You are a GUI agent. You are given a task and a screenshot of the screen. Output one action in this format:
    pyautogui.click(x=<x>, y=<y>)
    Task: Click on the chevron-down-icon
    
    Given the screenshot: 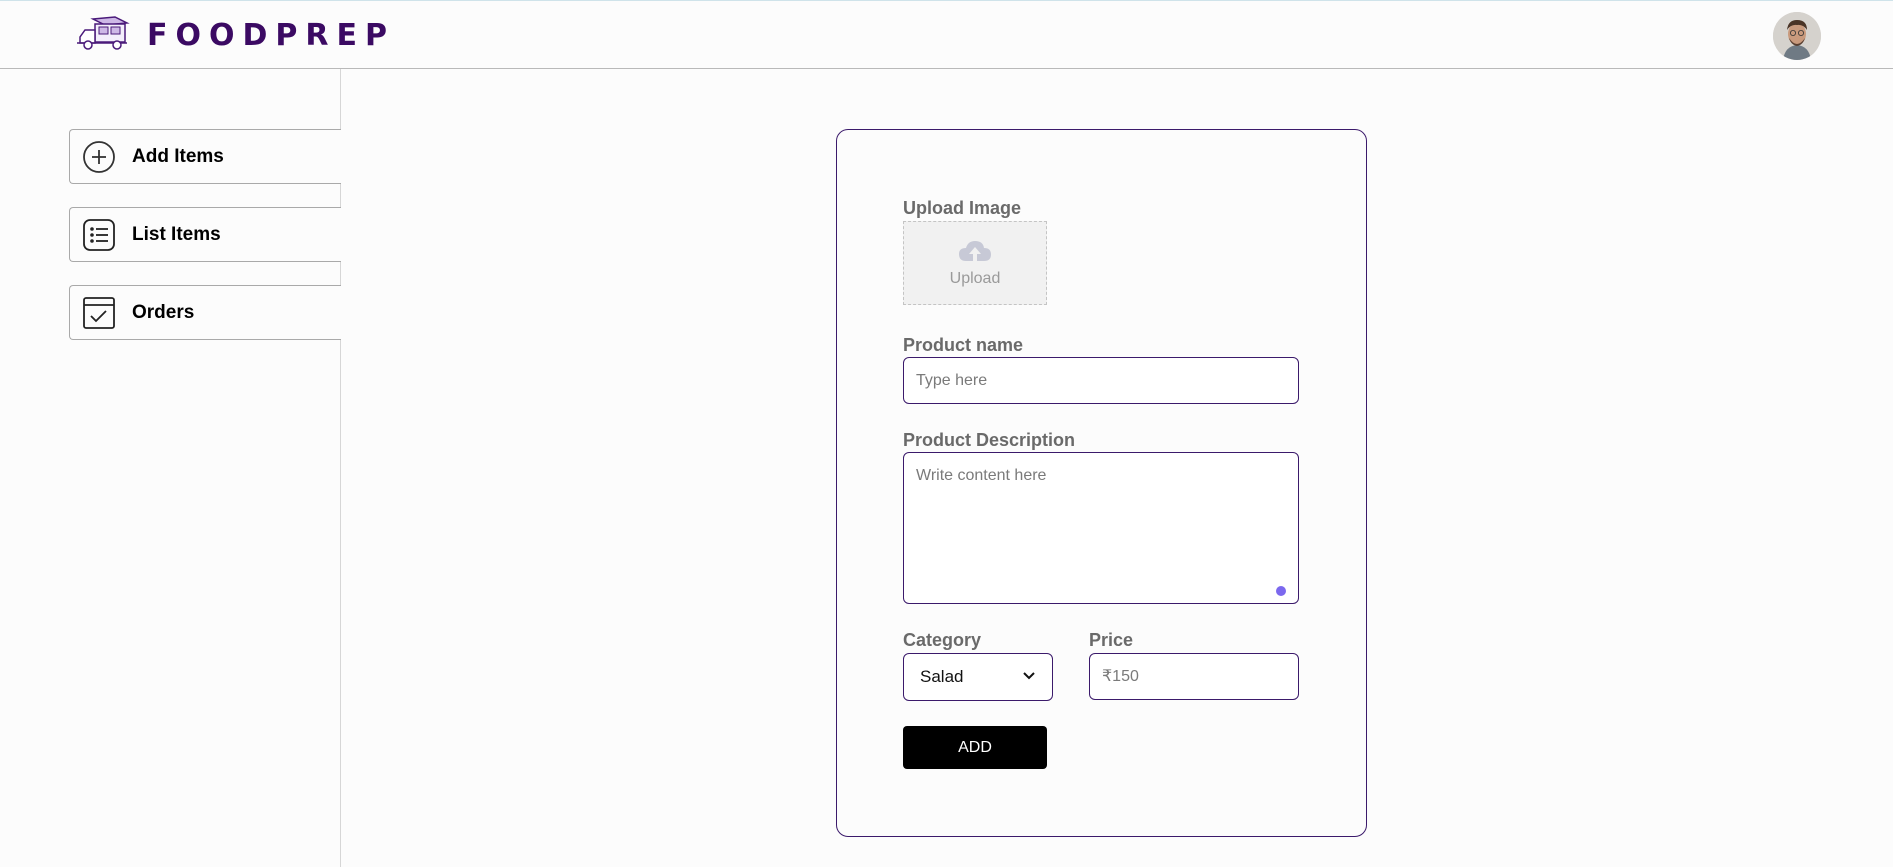 What is the action you would take?
    pyautogui.click(x=1029, y=677)
    